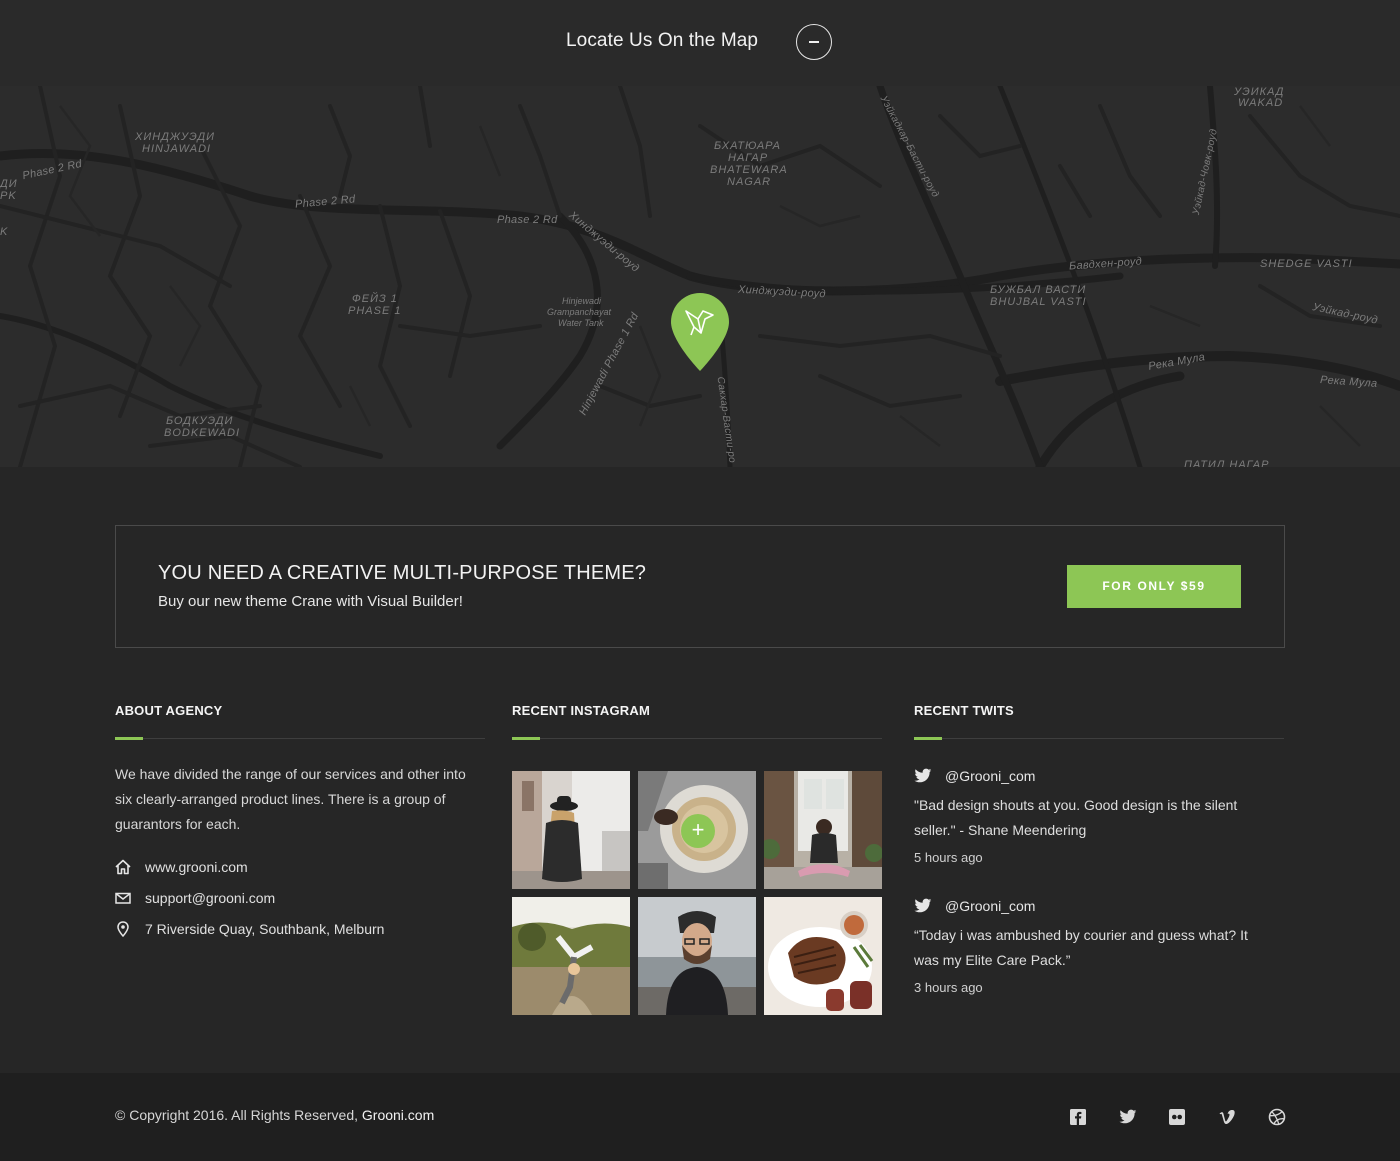 This screenshot has height=1161, width=1400. Describe the element at coordinates (571, 830) in the screenshot. I see `woman-hat-photo` at that location.